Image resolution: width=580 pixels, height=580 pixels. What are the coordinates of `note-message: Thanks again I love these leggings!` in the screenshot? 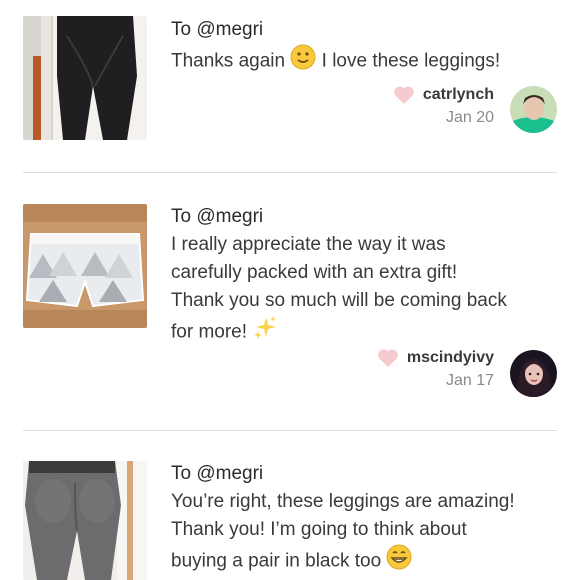 It's located at (366, 61).